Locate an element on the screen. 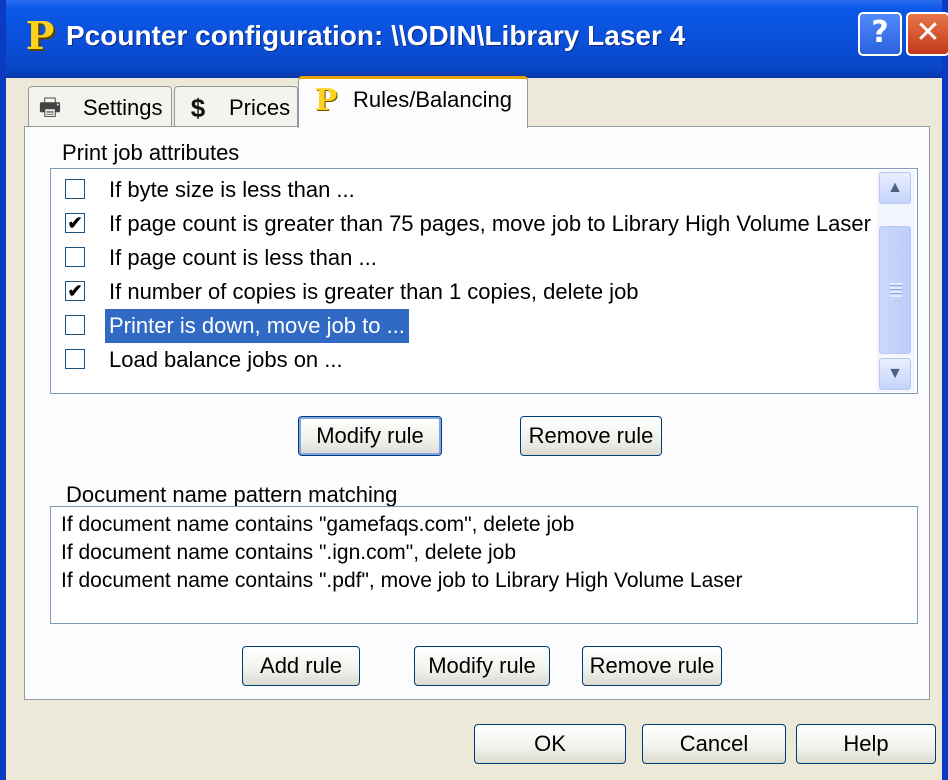  modify-pattern-rule-button: Modify rule is located at coordinates (482, 666).